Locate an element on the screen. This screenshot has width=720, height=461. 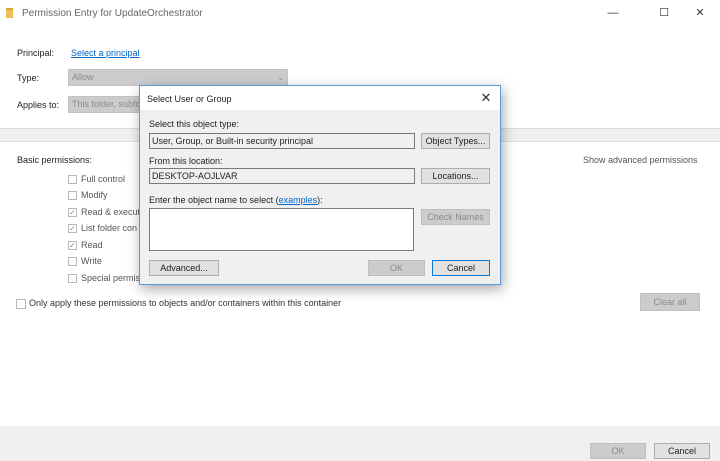
footer-bar: OK Cancel is located at coordinates (360, 448).